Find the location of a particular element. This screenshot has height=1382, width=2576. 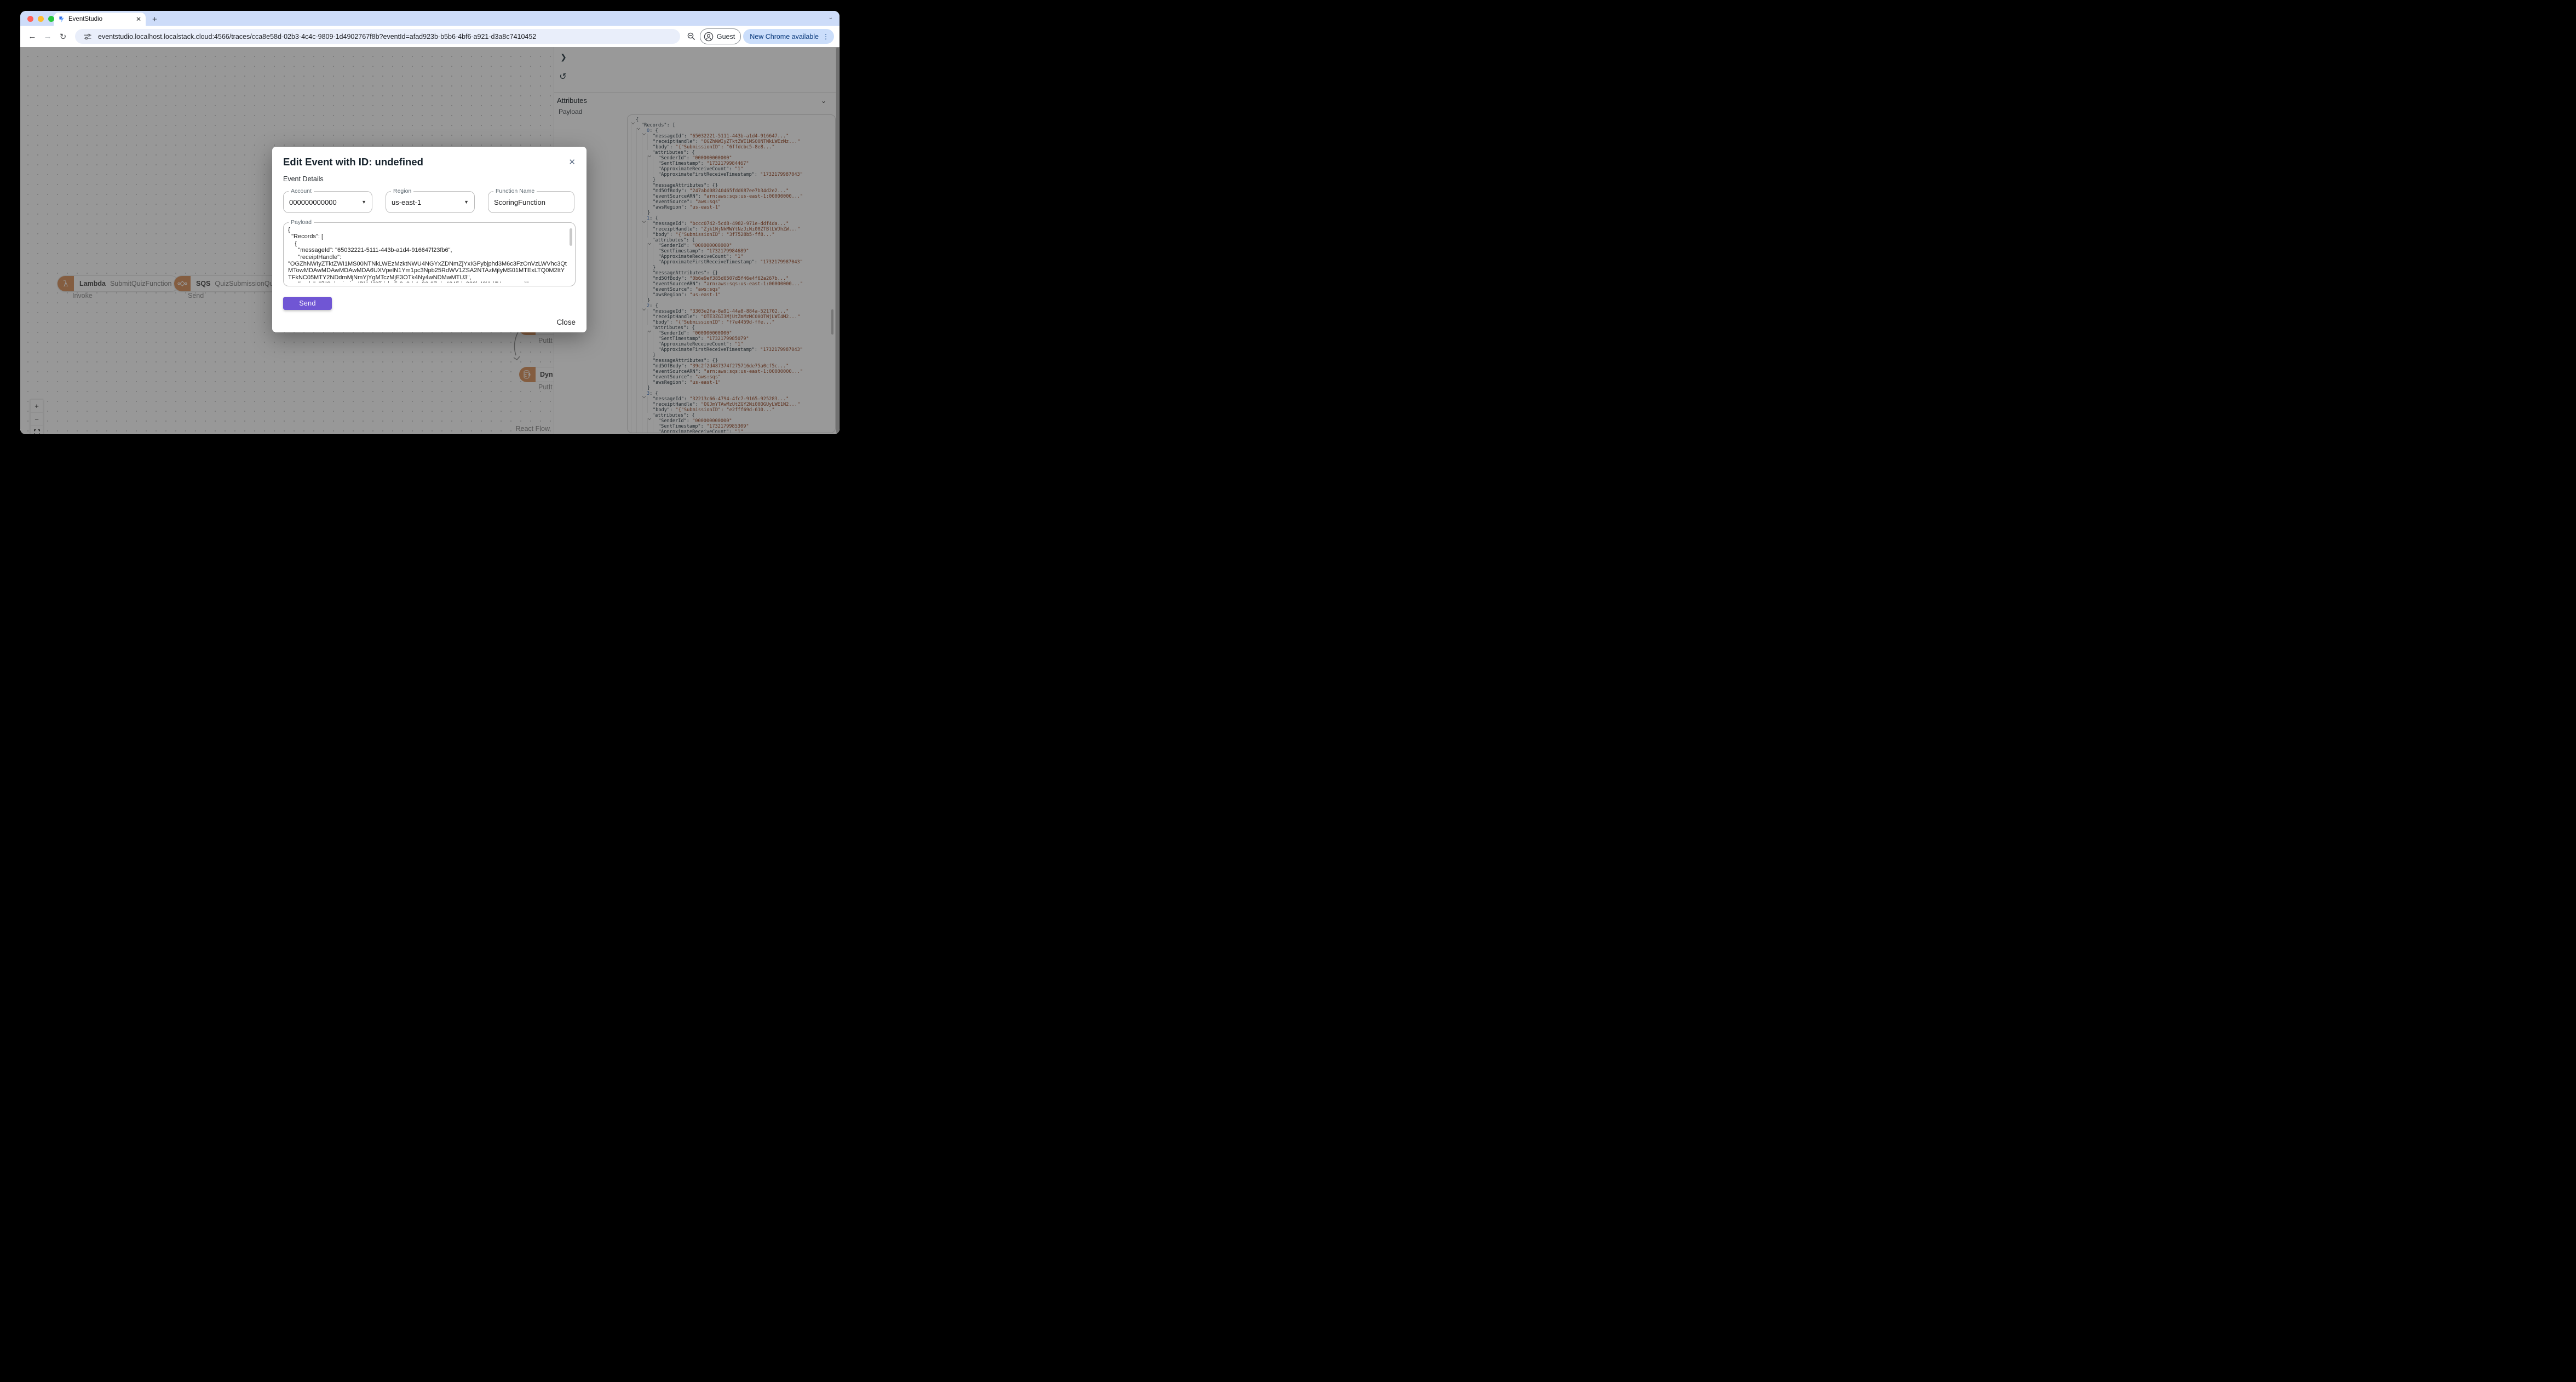

tab-eventstudio: EventStudio ✕ is located at coordinates (100, 19).